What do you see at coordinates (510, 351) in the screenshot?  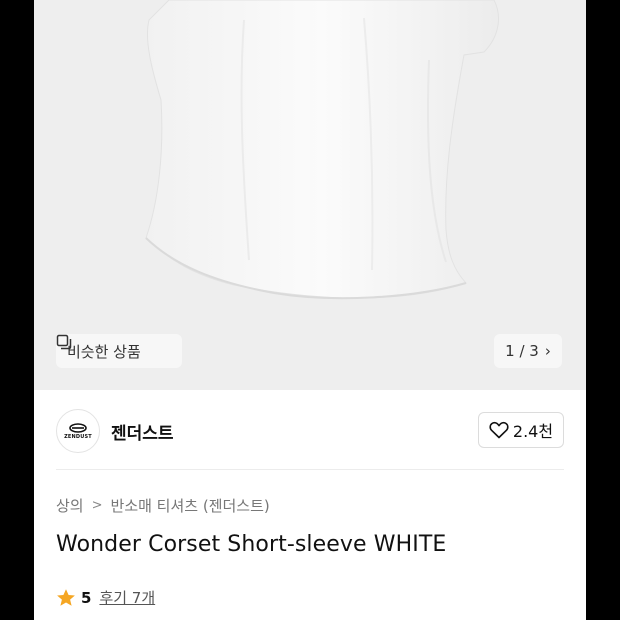 I see `pager-current: 1` at bounding box center [510, 351].